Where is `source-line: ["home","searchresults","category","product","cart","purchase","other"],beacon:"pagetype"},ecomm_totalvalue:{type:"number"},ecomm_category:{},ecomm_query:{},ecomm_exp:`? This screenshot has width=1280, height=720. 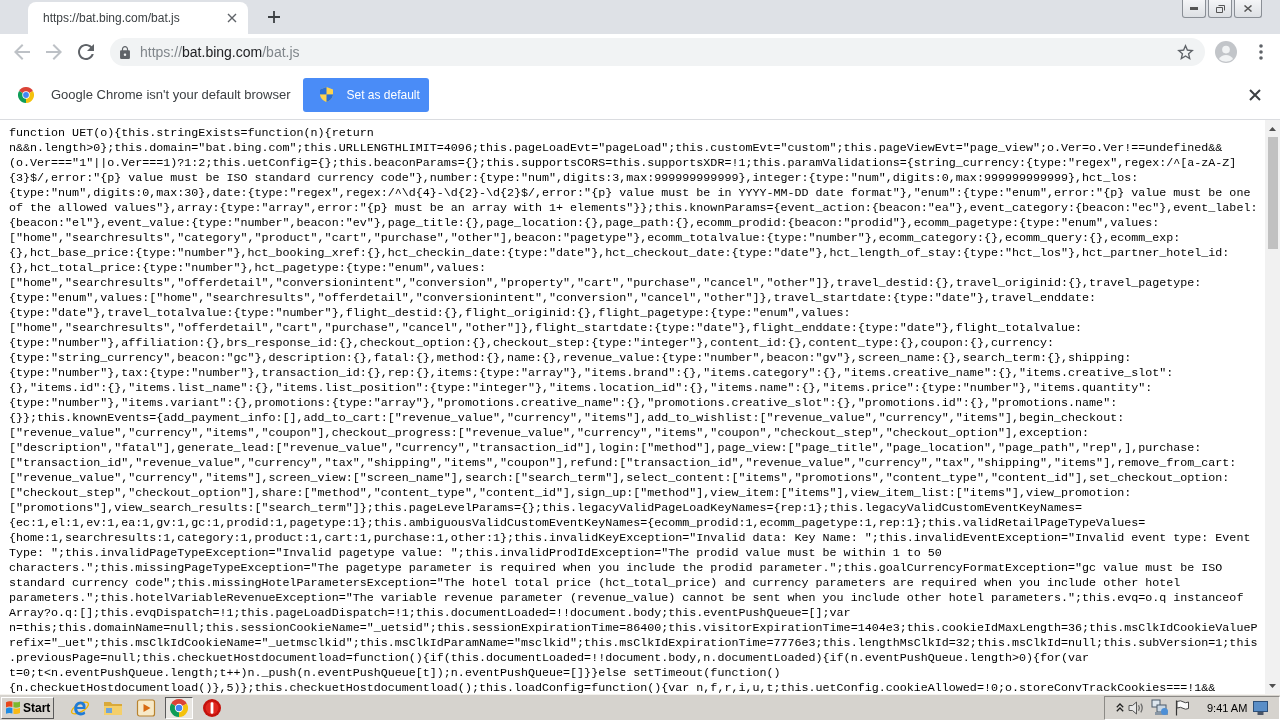
source-line: ["home","searchresults","category","product","cart","purchase","other"],beacon:"pagetype"},ecomm_totalvalue:{type:"number"},ecomm_category:{},ecomm_query:{},ecomm_exp: is located at coordinates (595, 238).